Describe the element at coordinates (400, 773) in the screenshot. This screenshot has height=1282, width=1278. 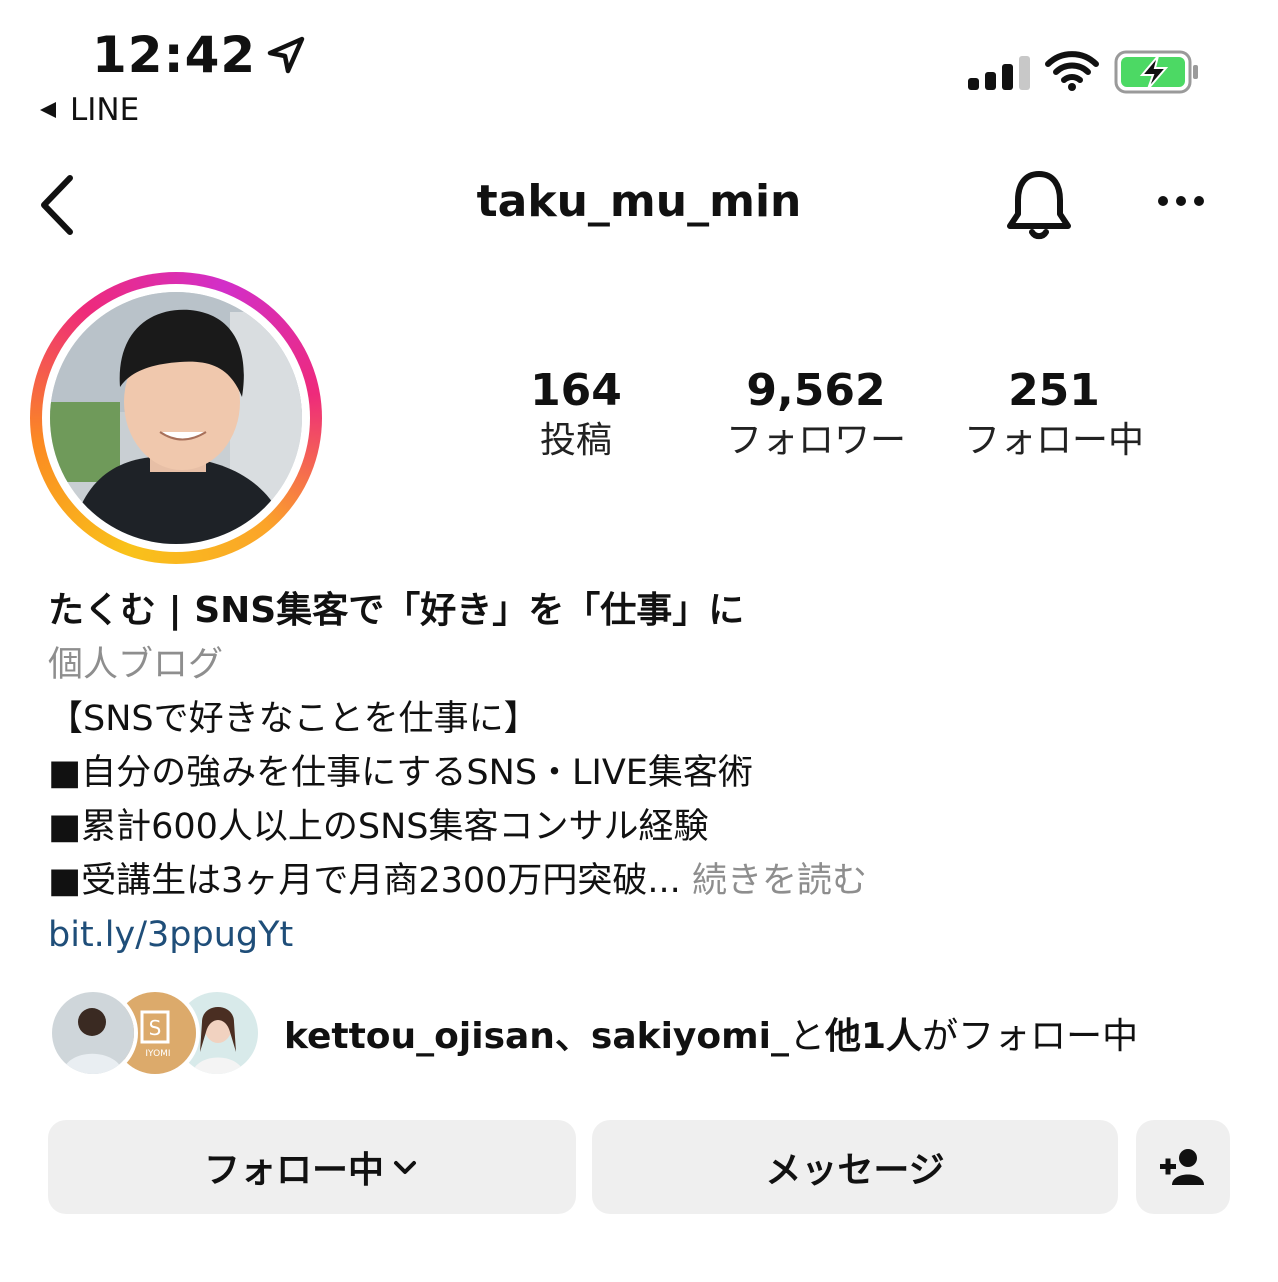
I see `bio-line: ■自分の強みを仕事にするSNS・LIVE集客術` at that location.